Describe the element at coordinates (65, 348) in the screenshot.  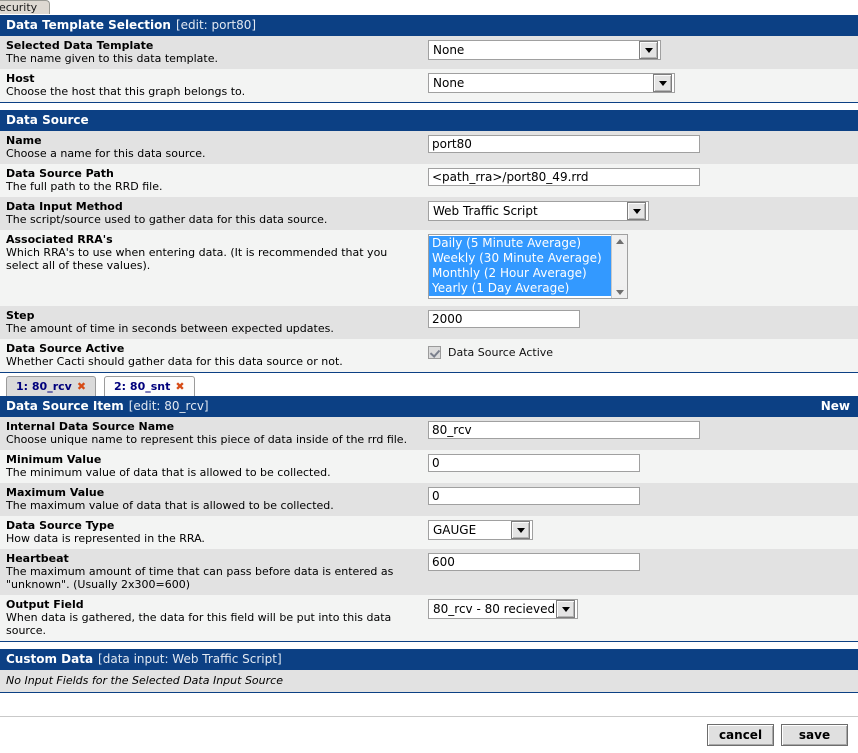
I see `label-title: Data Source Active` at that location.